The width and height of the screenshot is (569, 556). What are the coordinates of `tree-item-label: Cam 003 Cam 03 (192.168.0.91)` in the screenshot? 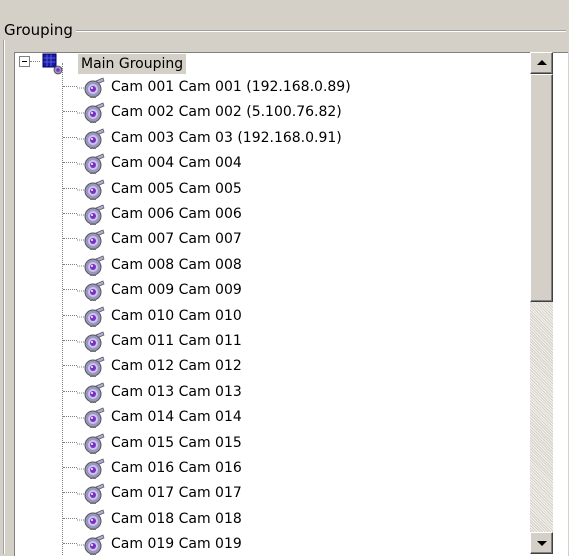 It's located at (226, 137).